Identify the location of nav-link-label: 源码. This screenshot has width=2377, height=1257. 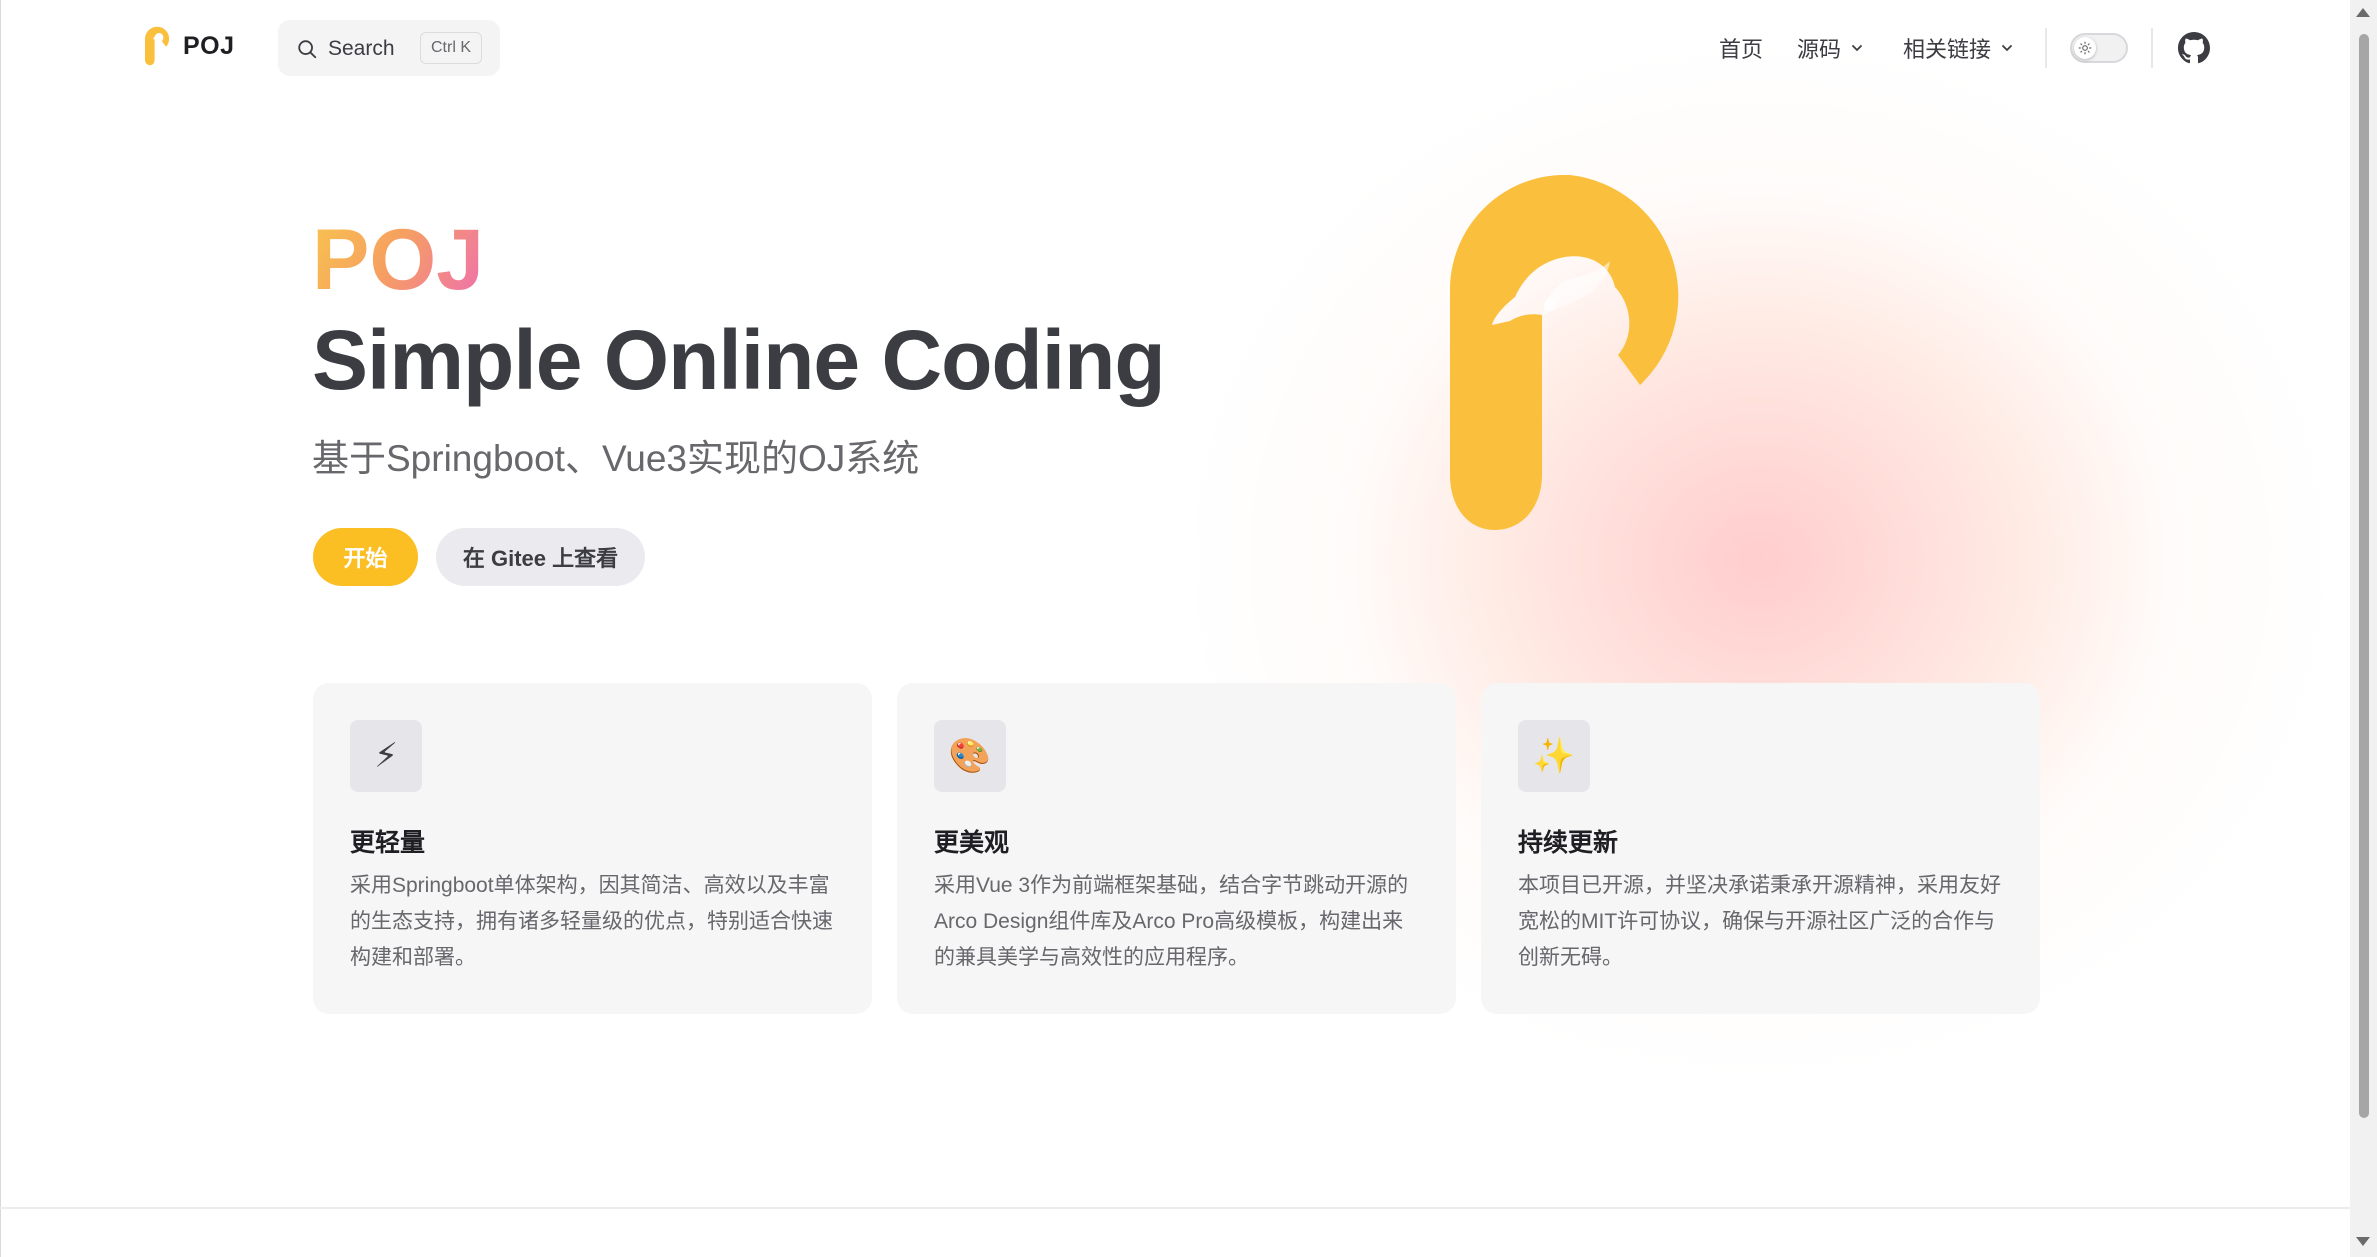
(1819, 49).